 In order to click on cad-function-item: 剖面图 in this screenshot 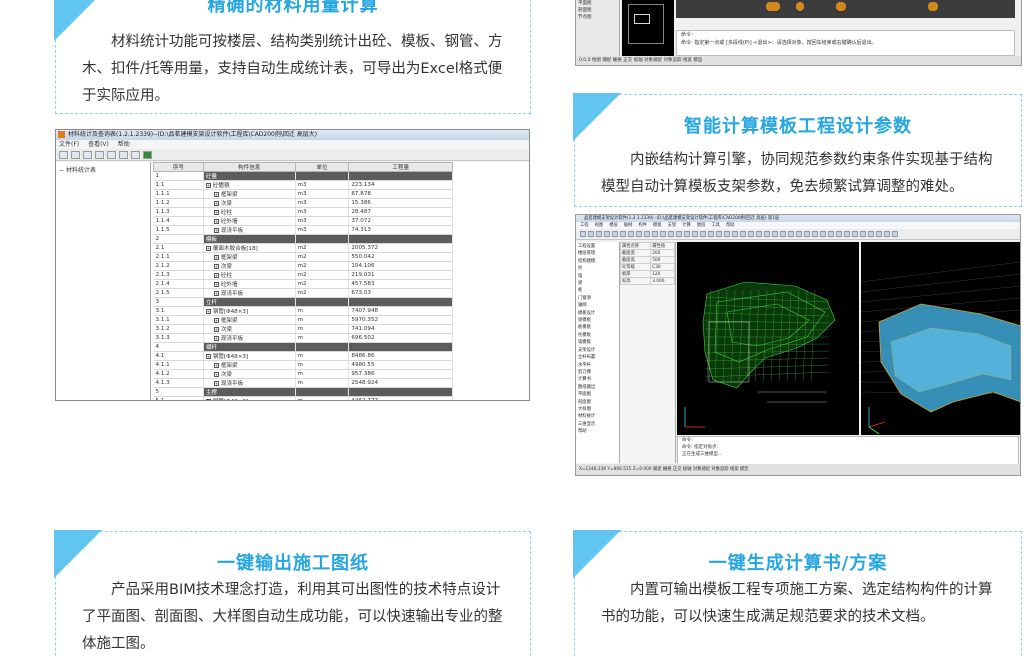, I will do `click(597, 402)`.